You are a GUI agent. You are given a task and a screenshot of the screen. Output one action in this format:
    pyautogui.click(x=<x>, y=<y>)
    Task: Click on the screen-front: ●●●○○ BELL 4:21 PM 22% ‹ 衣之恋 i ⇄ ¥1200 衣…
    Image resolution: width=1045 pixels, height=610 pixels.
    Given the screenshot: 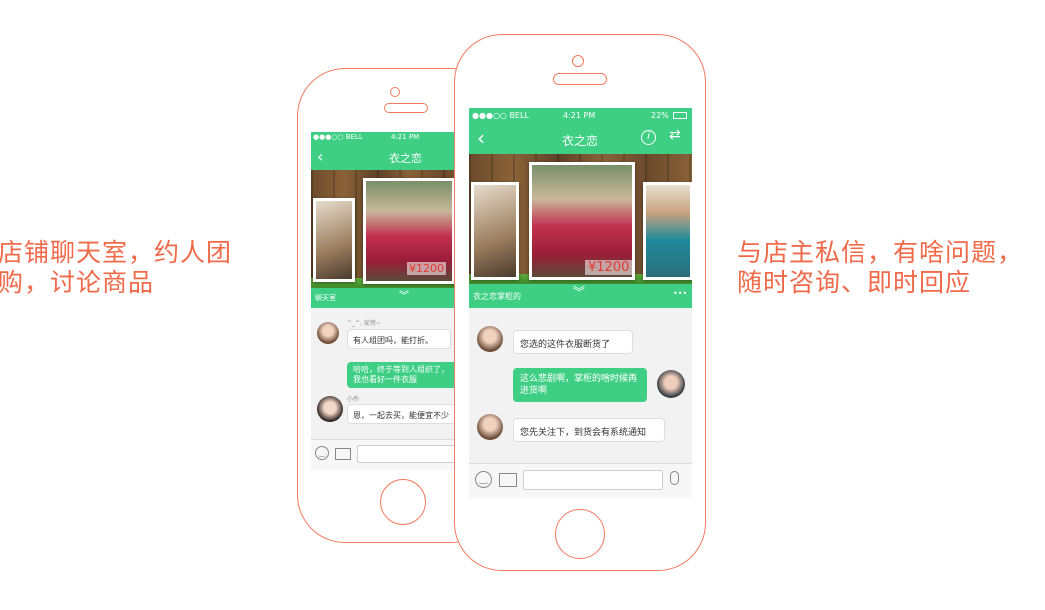 What is the action you would take?
    pyautogui.click(x=580, y=303)
    